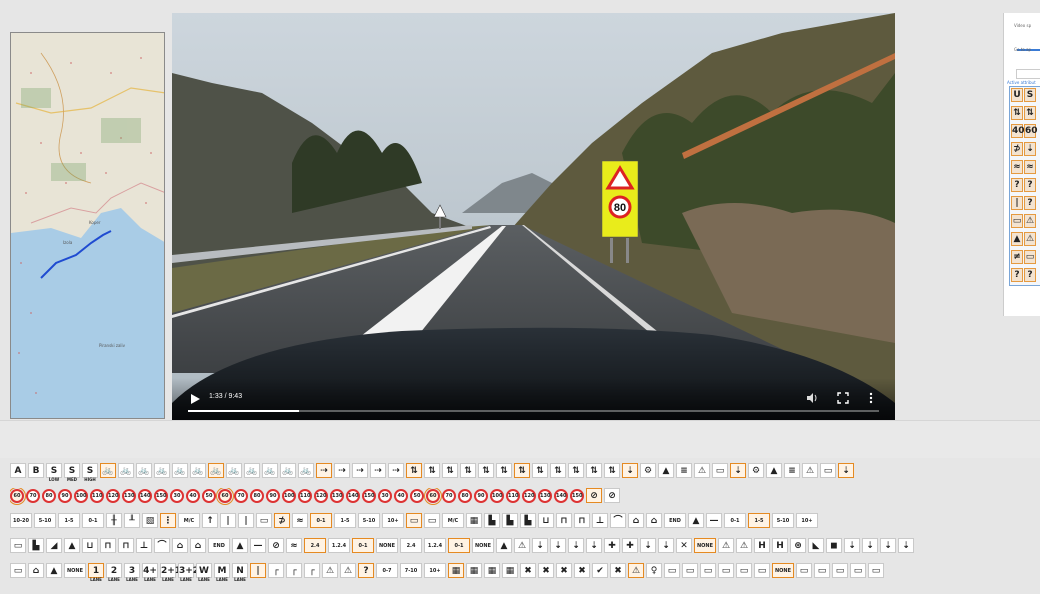  I want to click on active-attr-button: 40, so click(1018, 131).